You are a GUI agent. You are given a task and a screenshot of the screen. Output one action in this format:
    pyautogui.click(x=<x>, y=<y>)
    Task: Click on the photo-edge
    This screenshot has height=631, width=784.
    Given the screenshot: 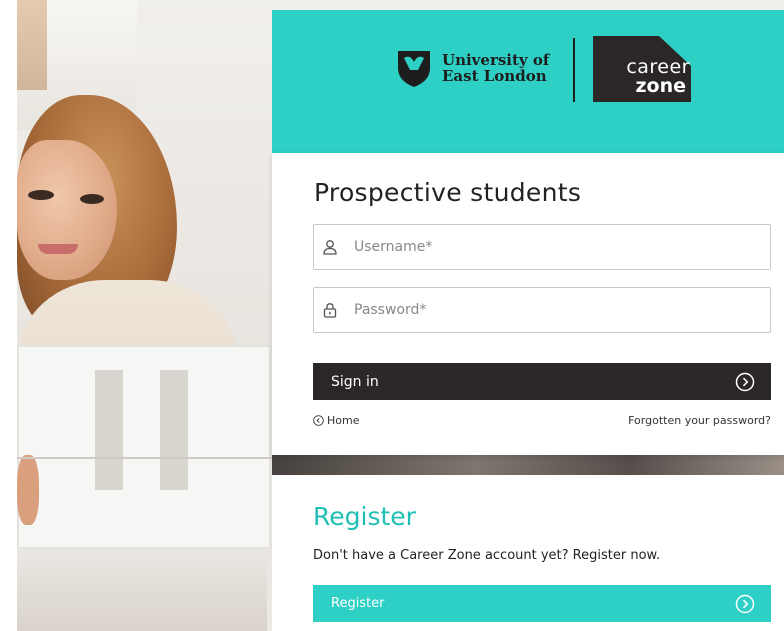 What is the action you would take?
    pyautogui.click(x=8, y=315)
    